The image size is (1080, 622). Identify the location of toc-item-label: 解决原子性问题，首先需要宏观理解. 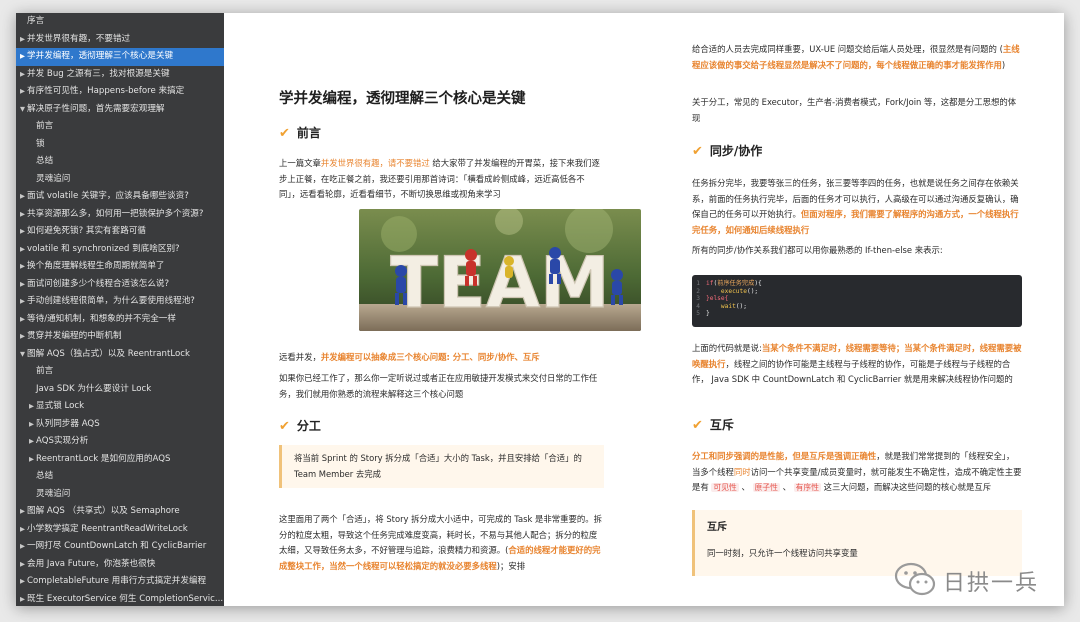
(96, 108).